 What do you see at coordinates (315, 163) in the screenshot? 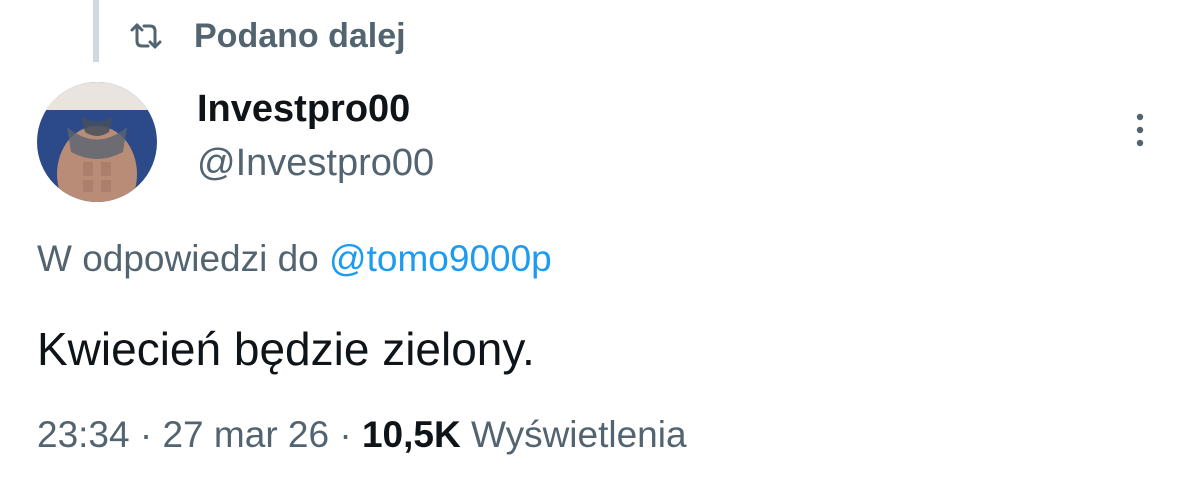
I see `author-handle: @Investpro00` at bounding box center [315, 163].